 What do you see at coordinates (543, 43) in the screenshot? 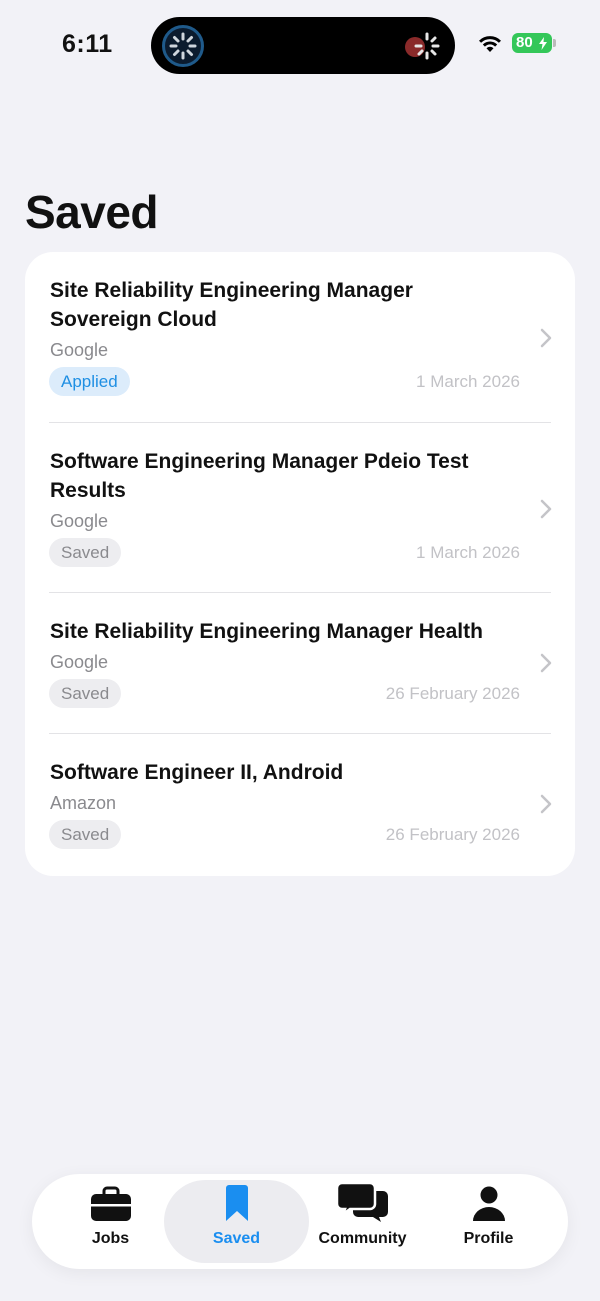
I see `charging-bolt-icon` at bounding box center [543, 43].